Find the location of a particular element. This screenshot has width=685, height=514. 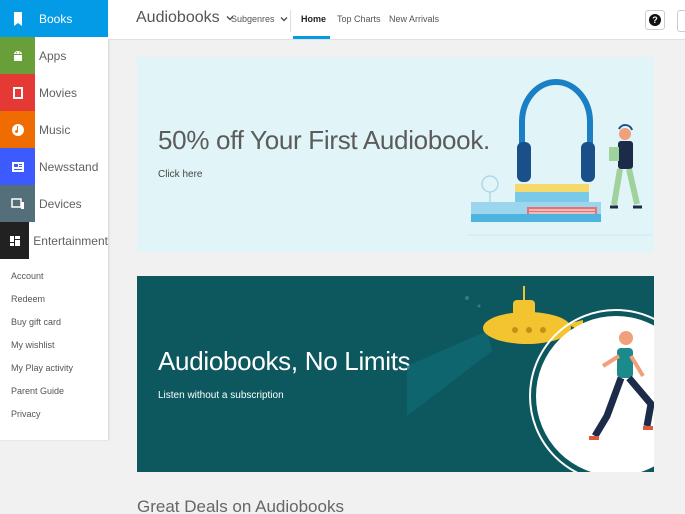

sidebar-item-label: Apps is located at coordinates (53, 55).